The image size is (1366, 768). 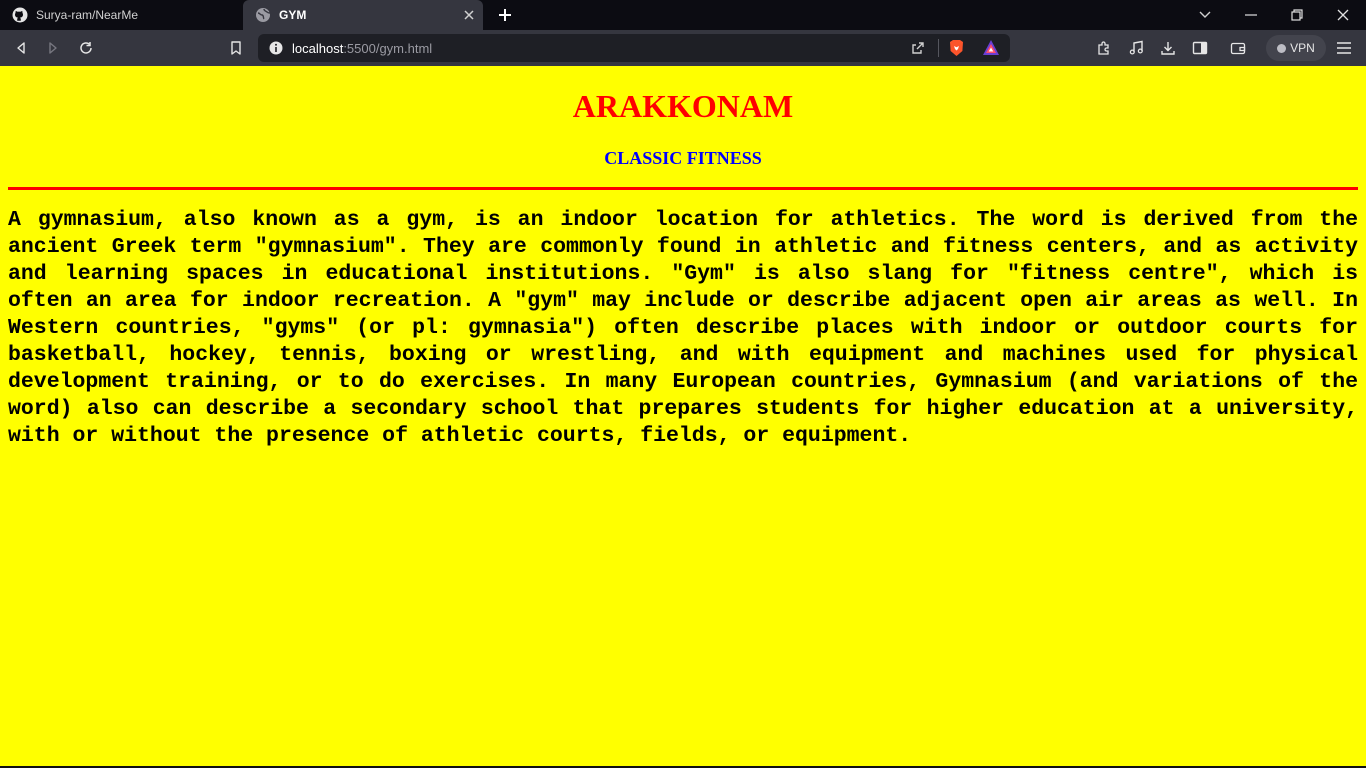 I want to click on page-subtitle: CLASSIC FITNESS, so click(x=683, y=158).